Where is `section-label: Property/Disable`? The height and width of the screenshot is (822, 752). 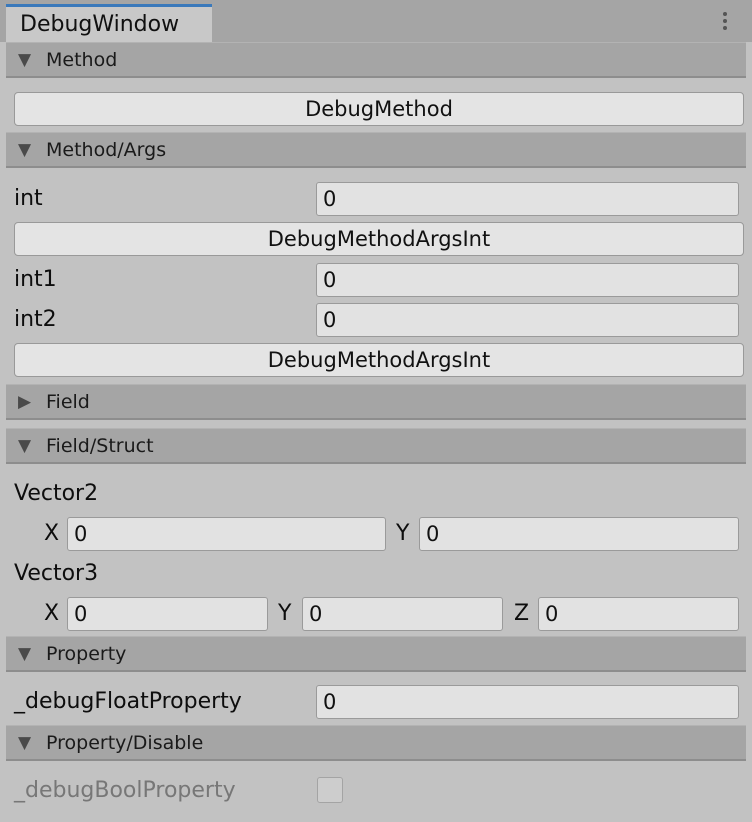
section-label: Property/Disable is located at coordinates (125, 743).